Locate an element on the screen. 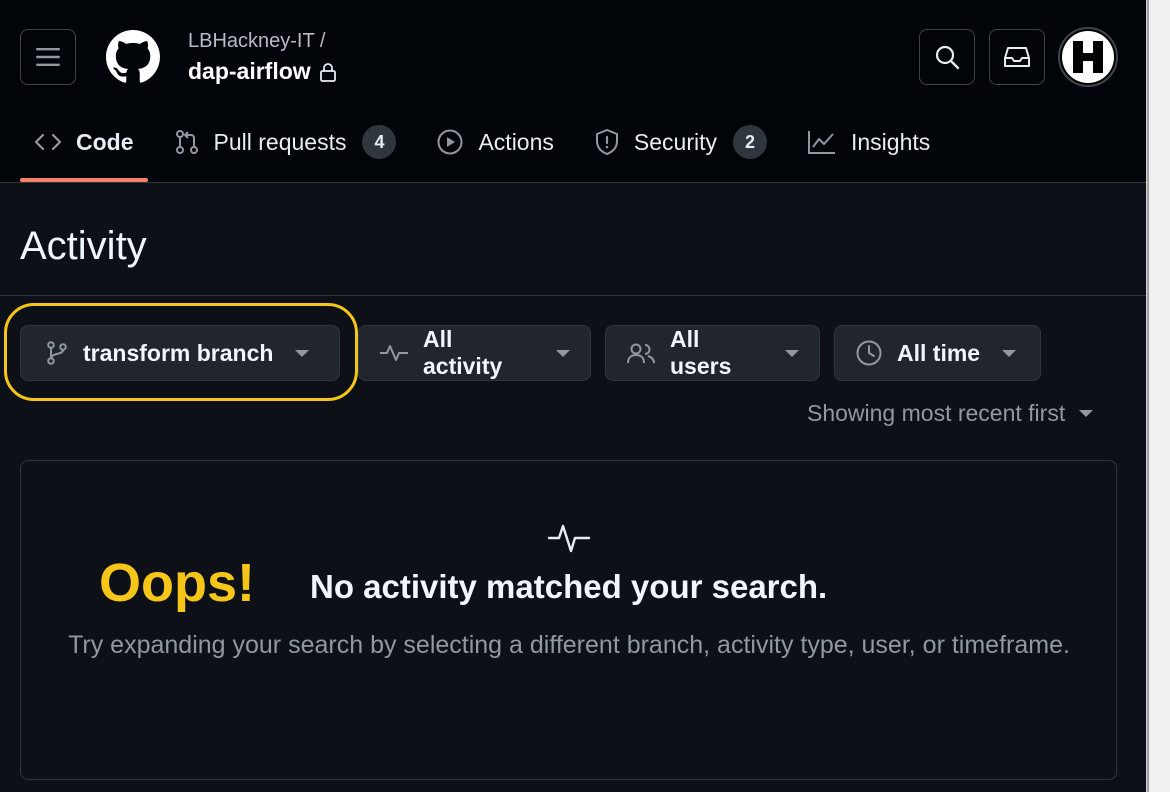 This screenshot has height=792, width=1170. user-avatar is located at coordinates (1088, 57).